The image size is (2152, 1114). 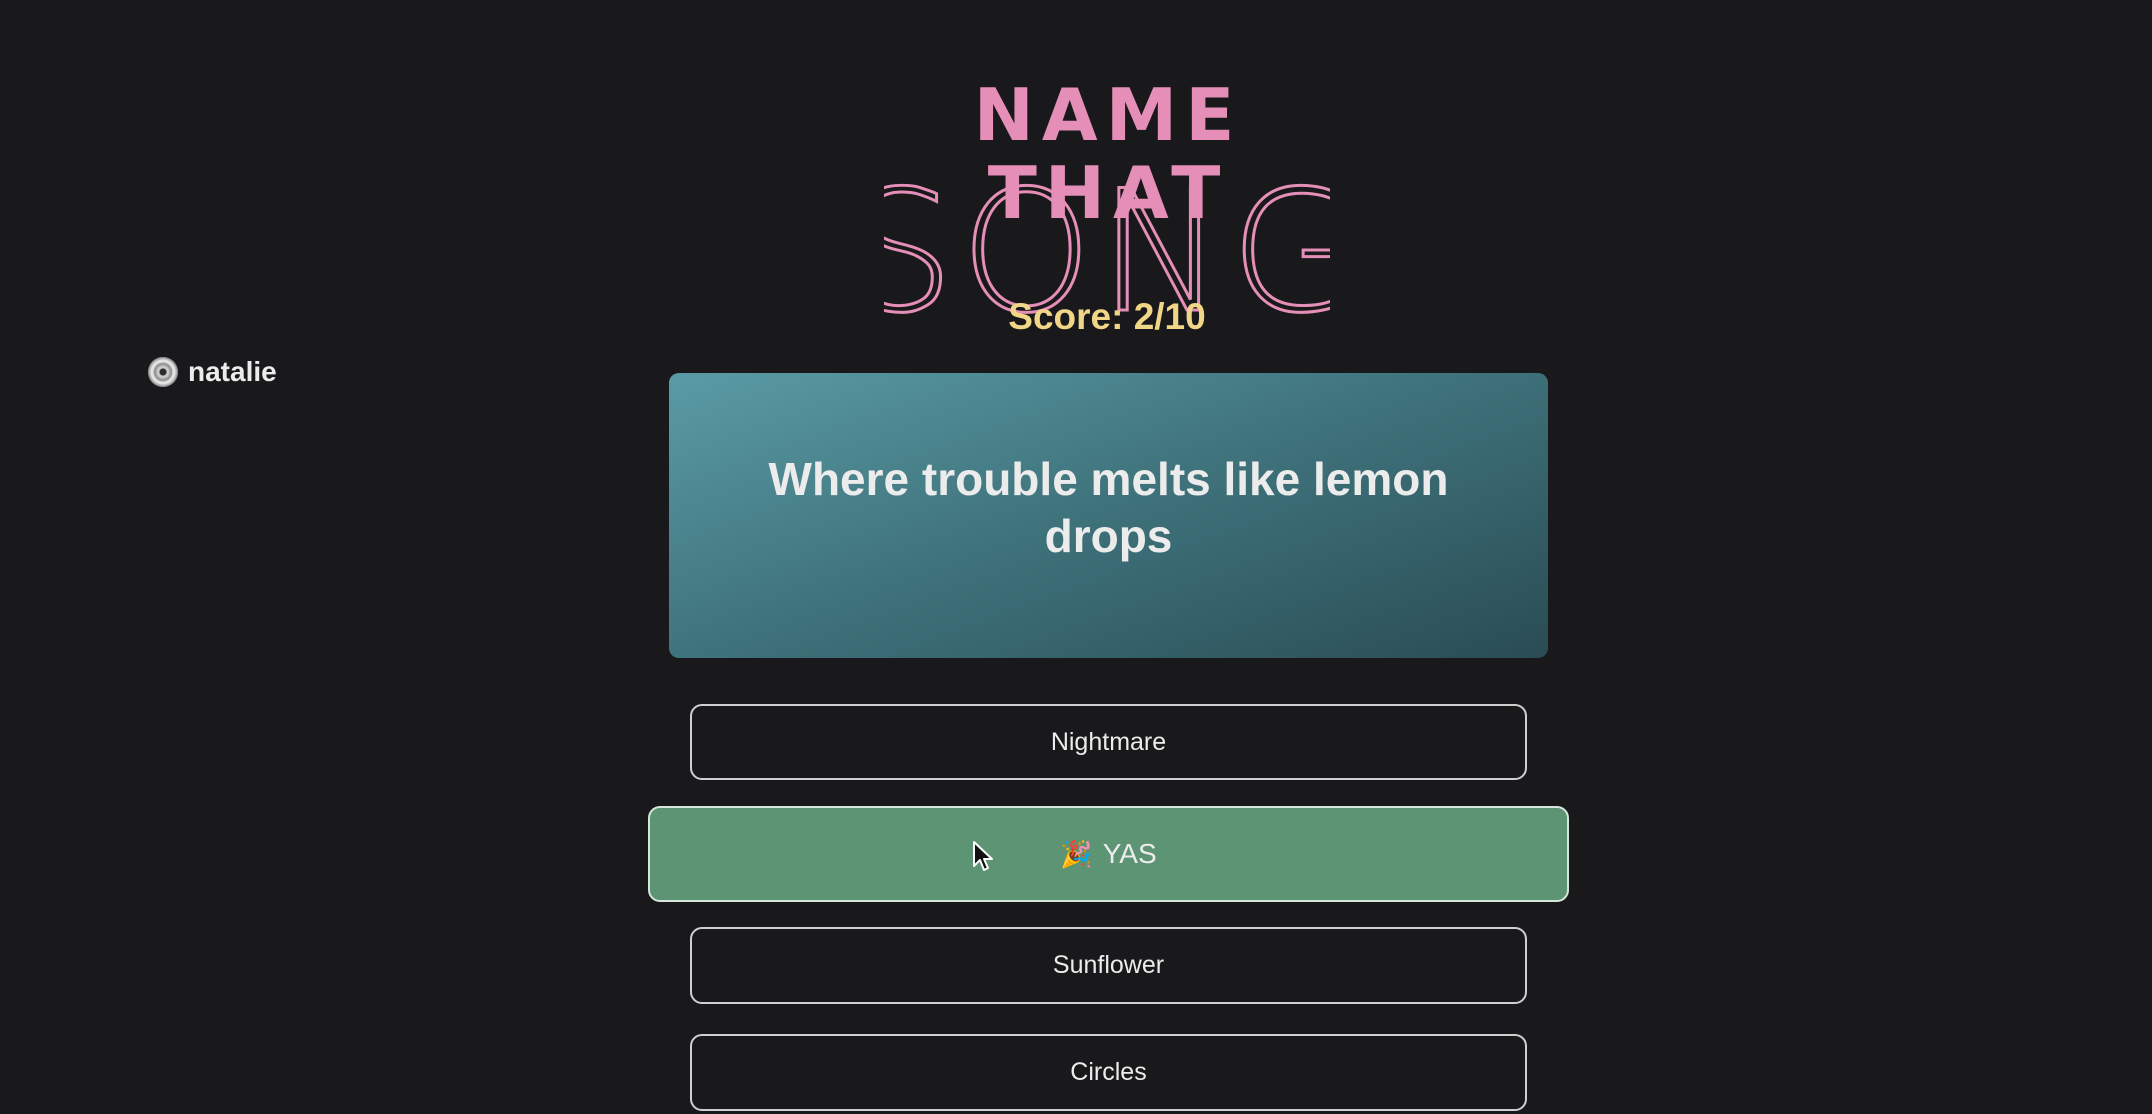 I want to click on answer-label: Circles, so click(x=1108, y=1072).